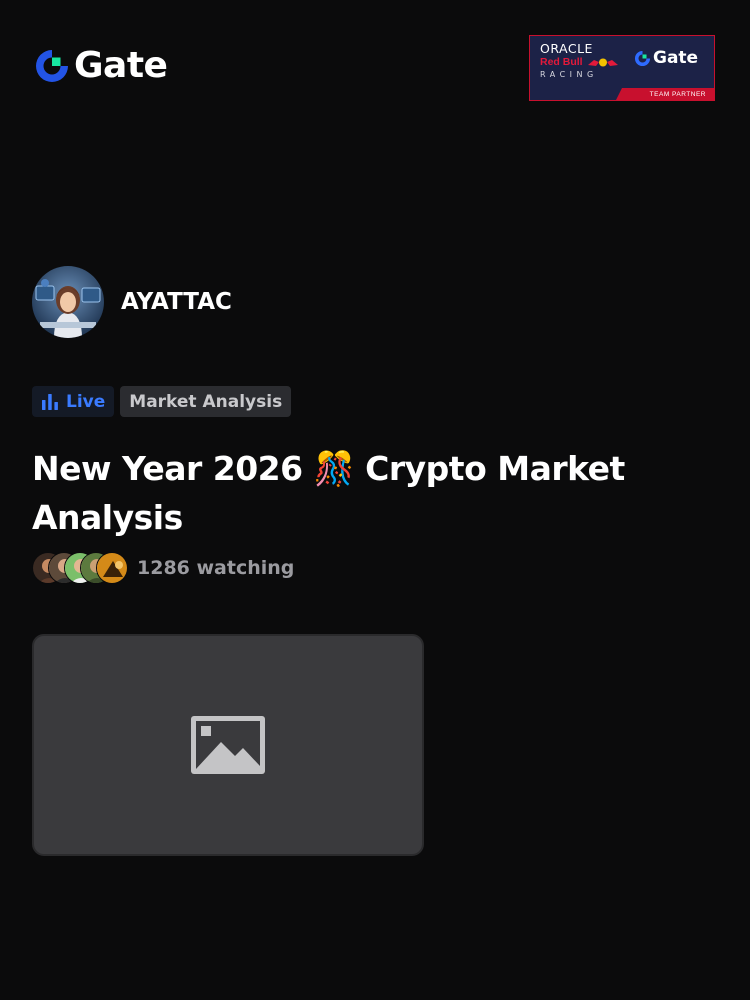 The width and height of the screenshot is (750, 1000). I want to click on partner-gate-logo: Gate, so click(666, 58).